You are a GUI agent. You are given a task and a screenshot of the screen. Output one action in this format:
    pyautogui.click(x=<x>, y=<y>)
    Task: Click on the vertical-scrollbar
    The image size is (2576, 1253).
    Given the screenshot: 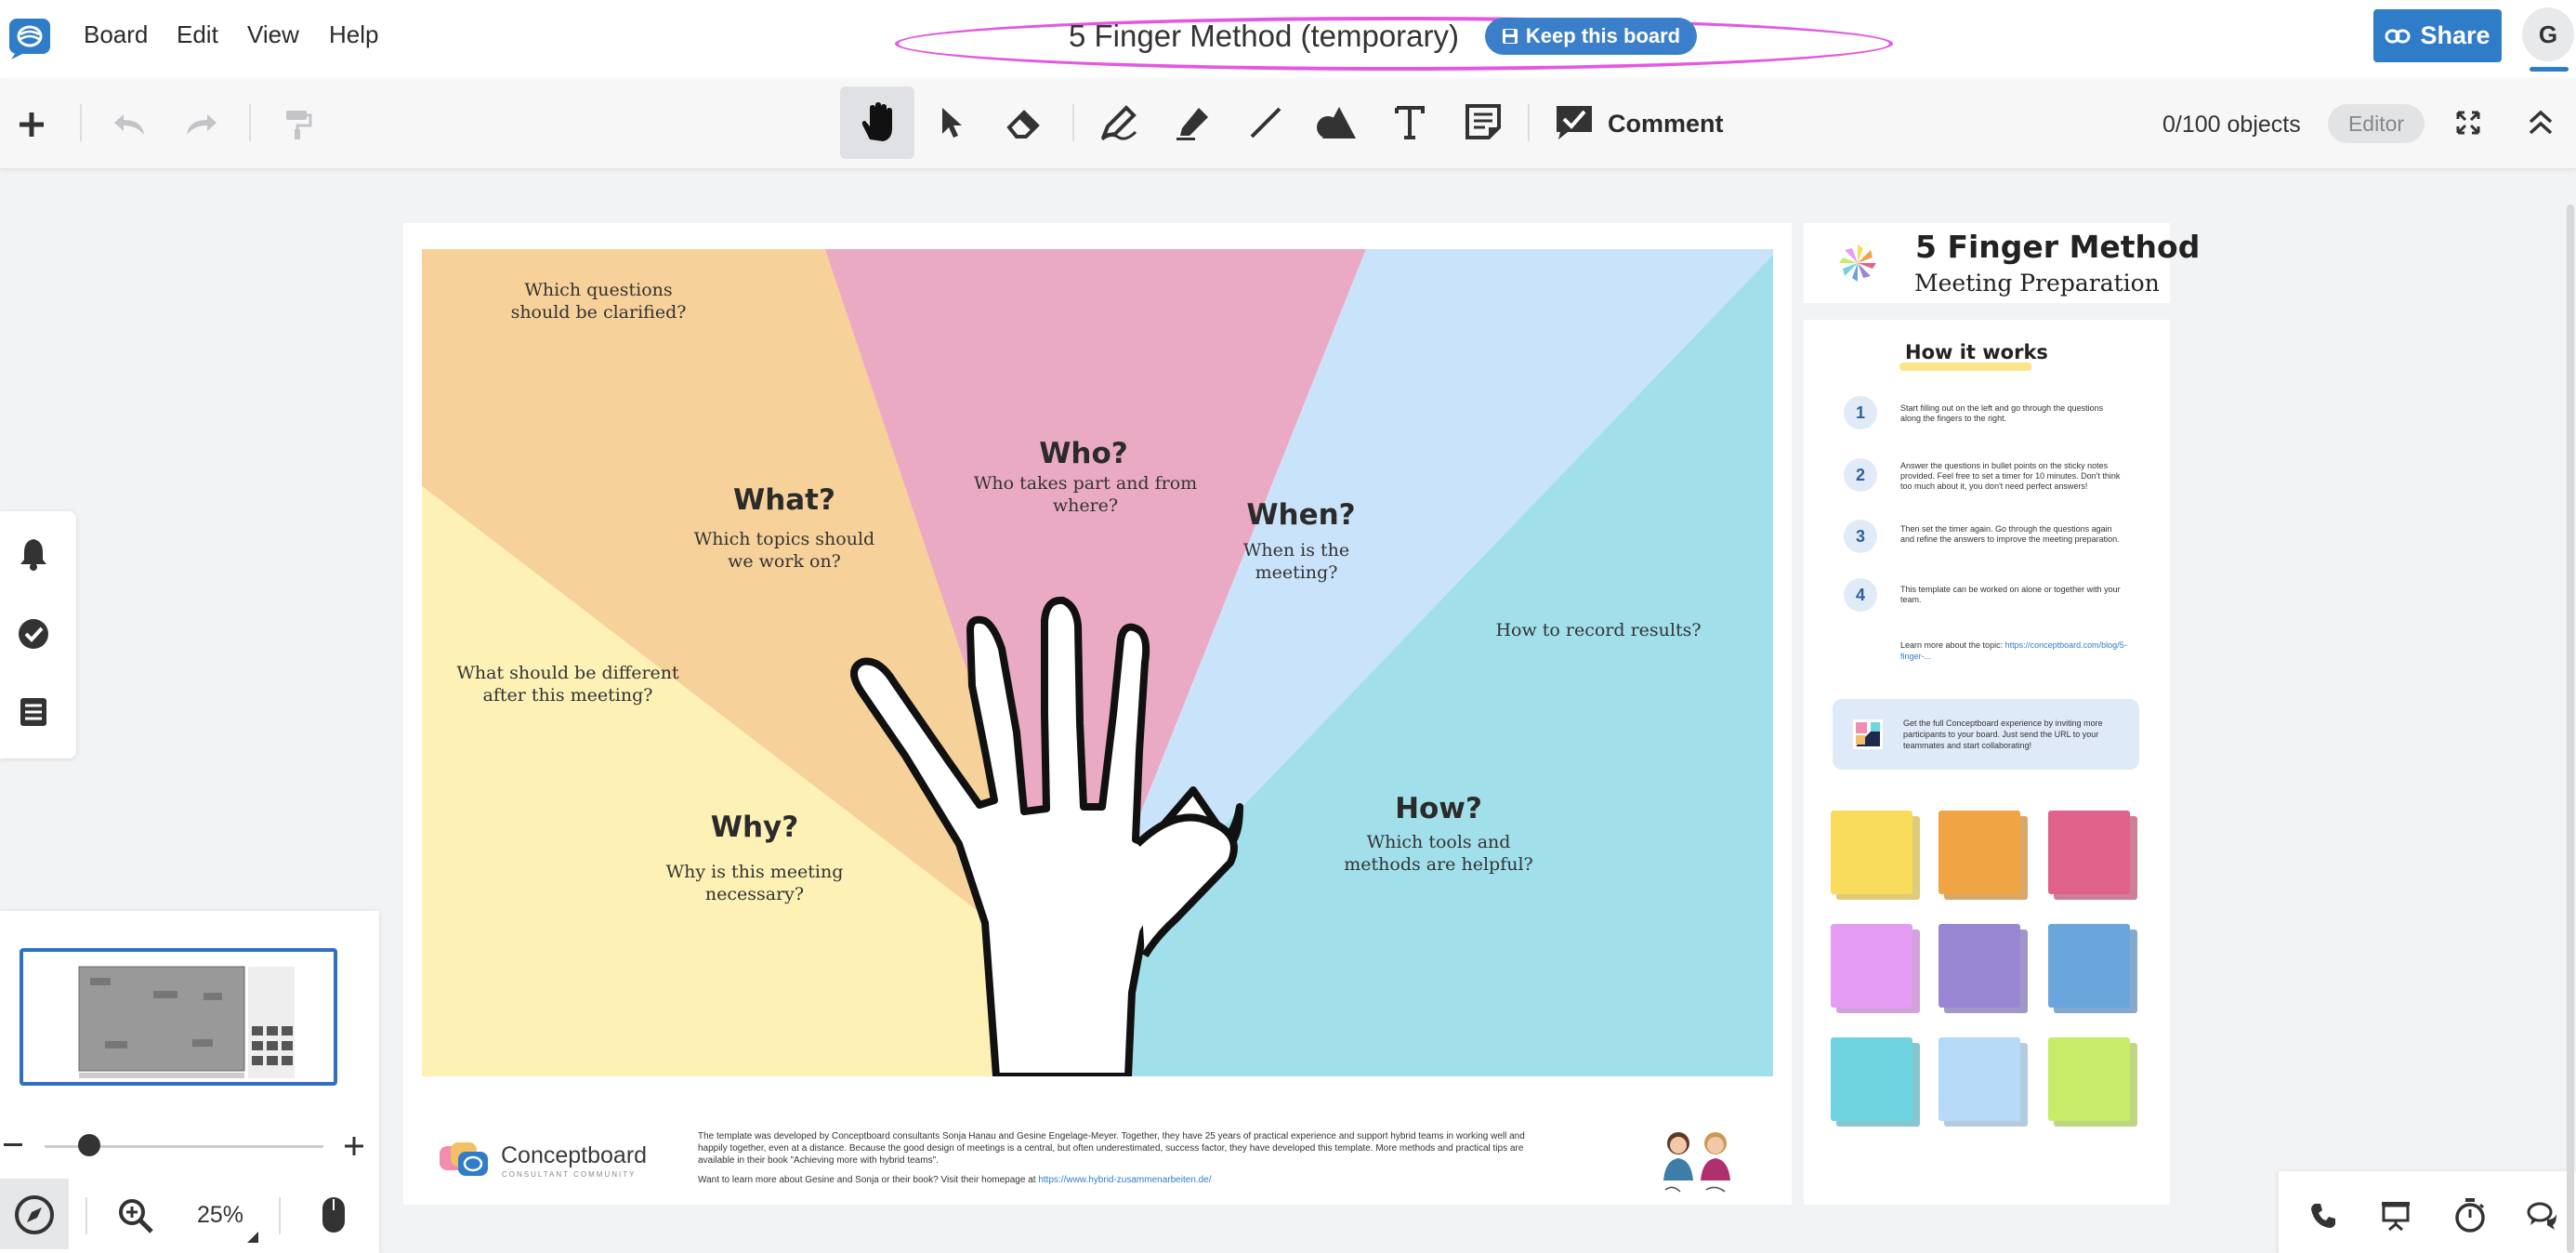 What is the action you would take?
    pyautogui.click(x=2570, y=728)
    